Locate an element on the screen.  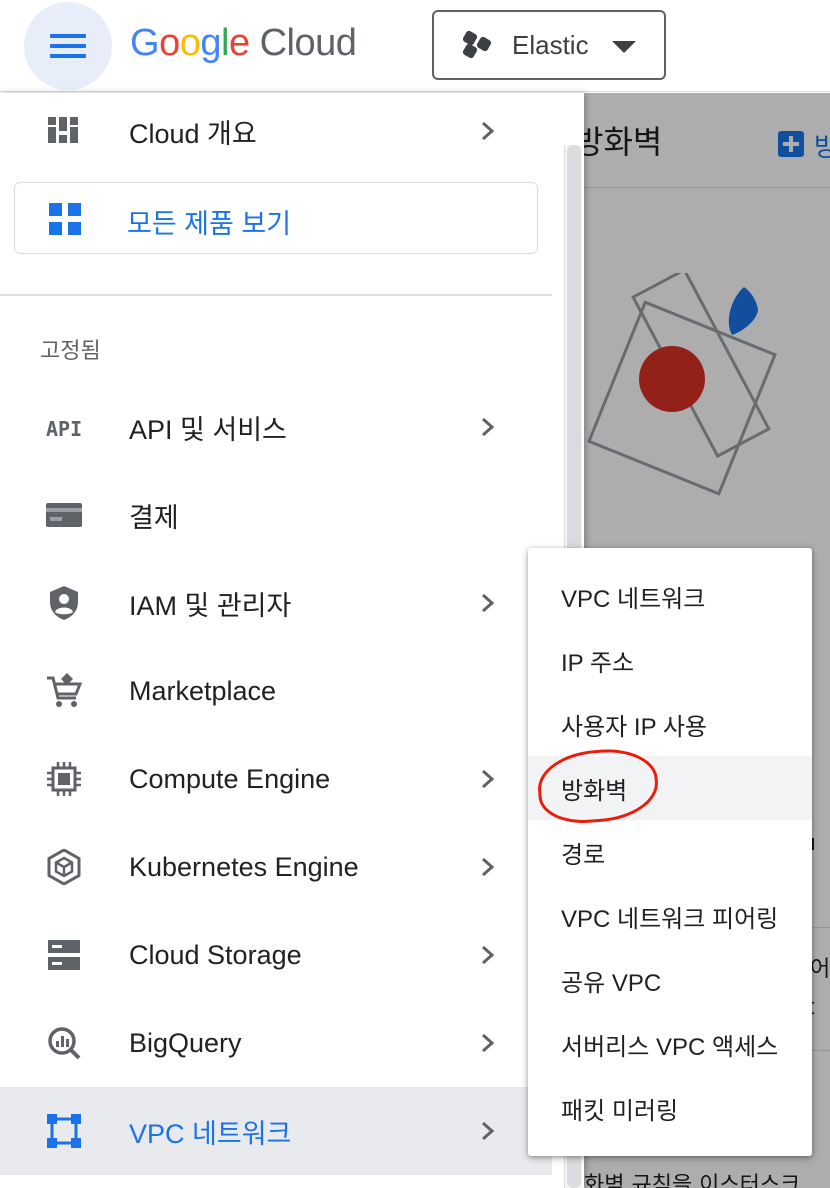
submenu-item-bring-your-own-ip: 사용자 IP 사용 is located at coordinates (670, 724).